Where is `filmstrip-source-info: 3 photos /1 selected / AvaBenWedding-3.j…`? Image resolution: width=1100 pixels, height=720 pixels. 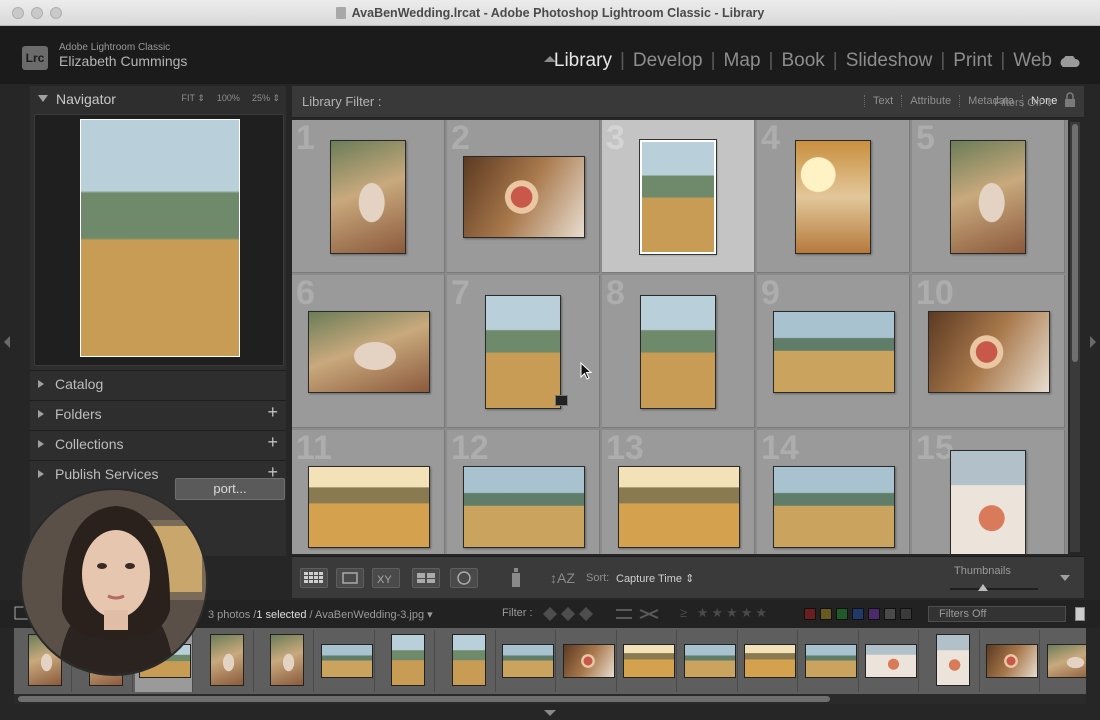 filmstrip-source-info: 3 photos /1 selected / AvaBenWedding-3.j… is located at coordinates (320, 614).